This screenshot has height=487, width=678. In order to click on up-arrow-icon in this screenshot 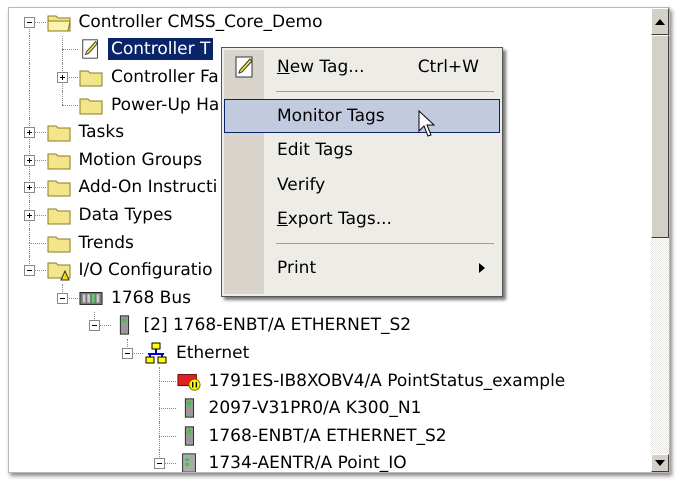, I will do `click(660, 21)`.